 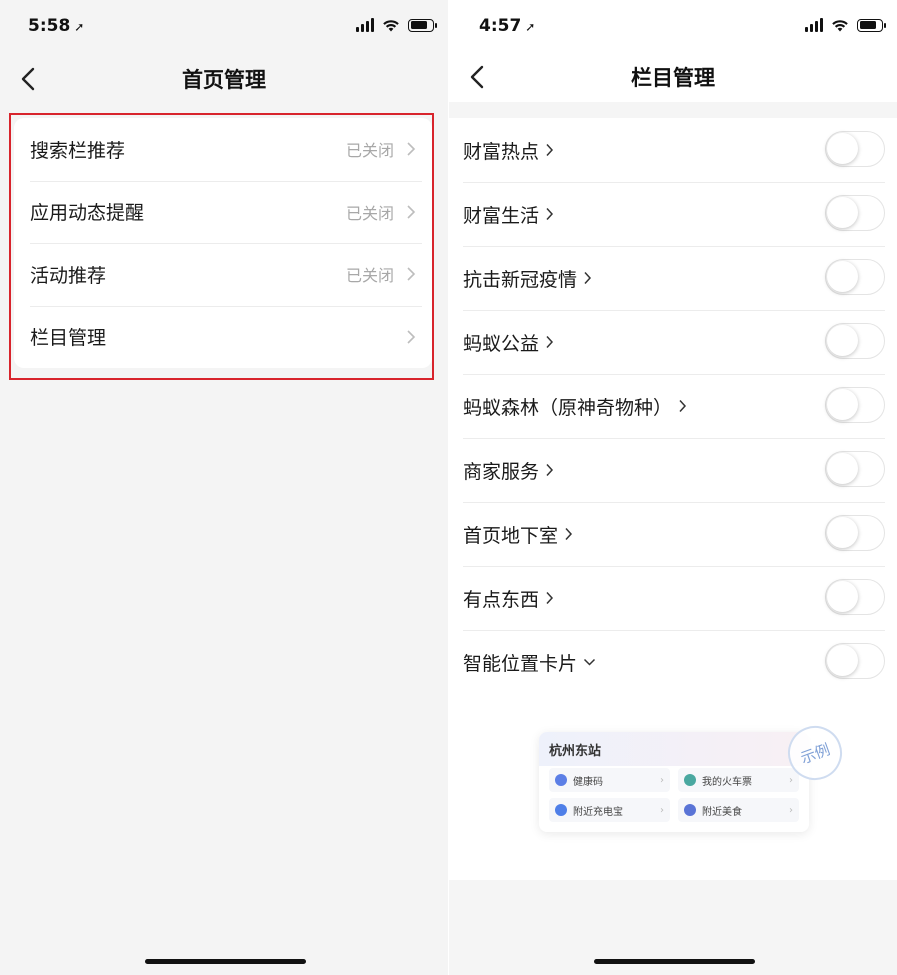 What do you see at coordinates (674, 598) in the screenshot?
I see `column-item-something: 有点东西` at bounding box center [674, 598].